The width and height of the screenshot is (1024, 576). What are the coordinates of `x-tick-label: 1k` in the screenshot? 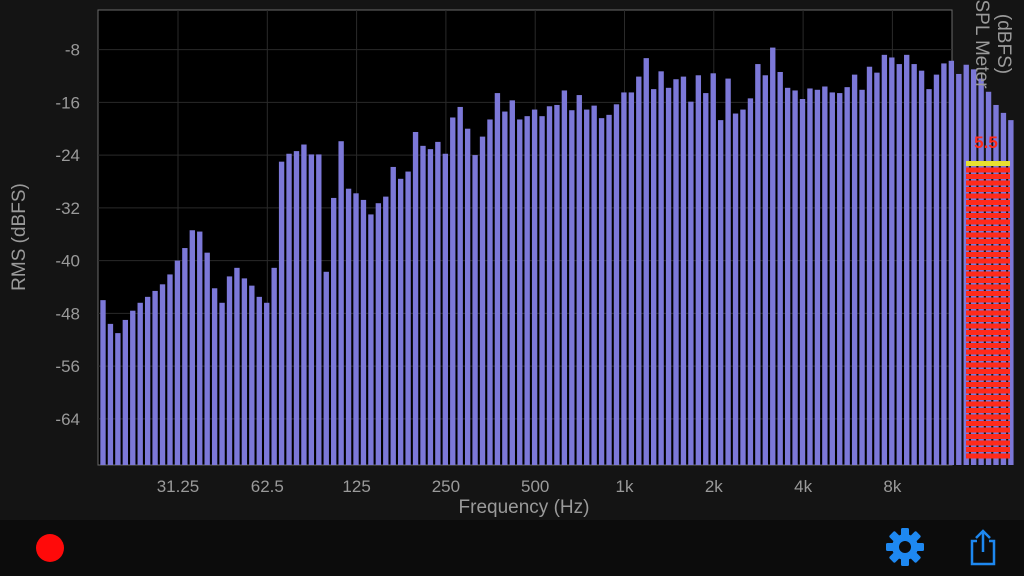 It's located at (625, 486).